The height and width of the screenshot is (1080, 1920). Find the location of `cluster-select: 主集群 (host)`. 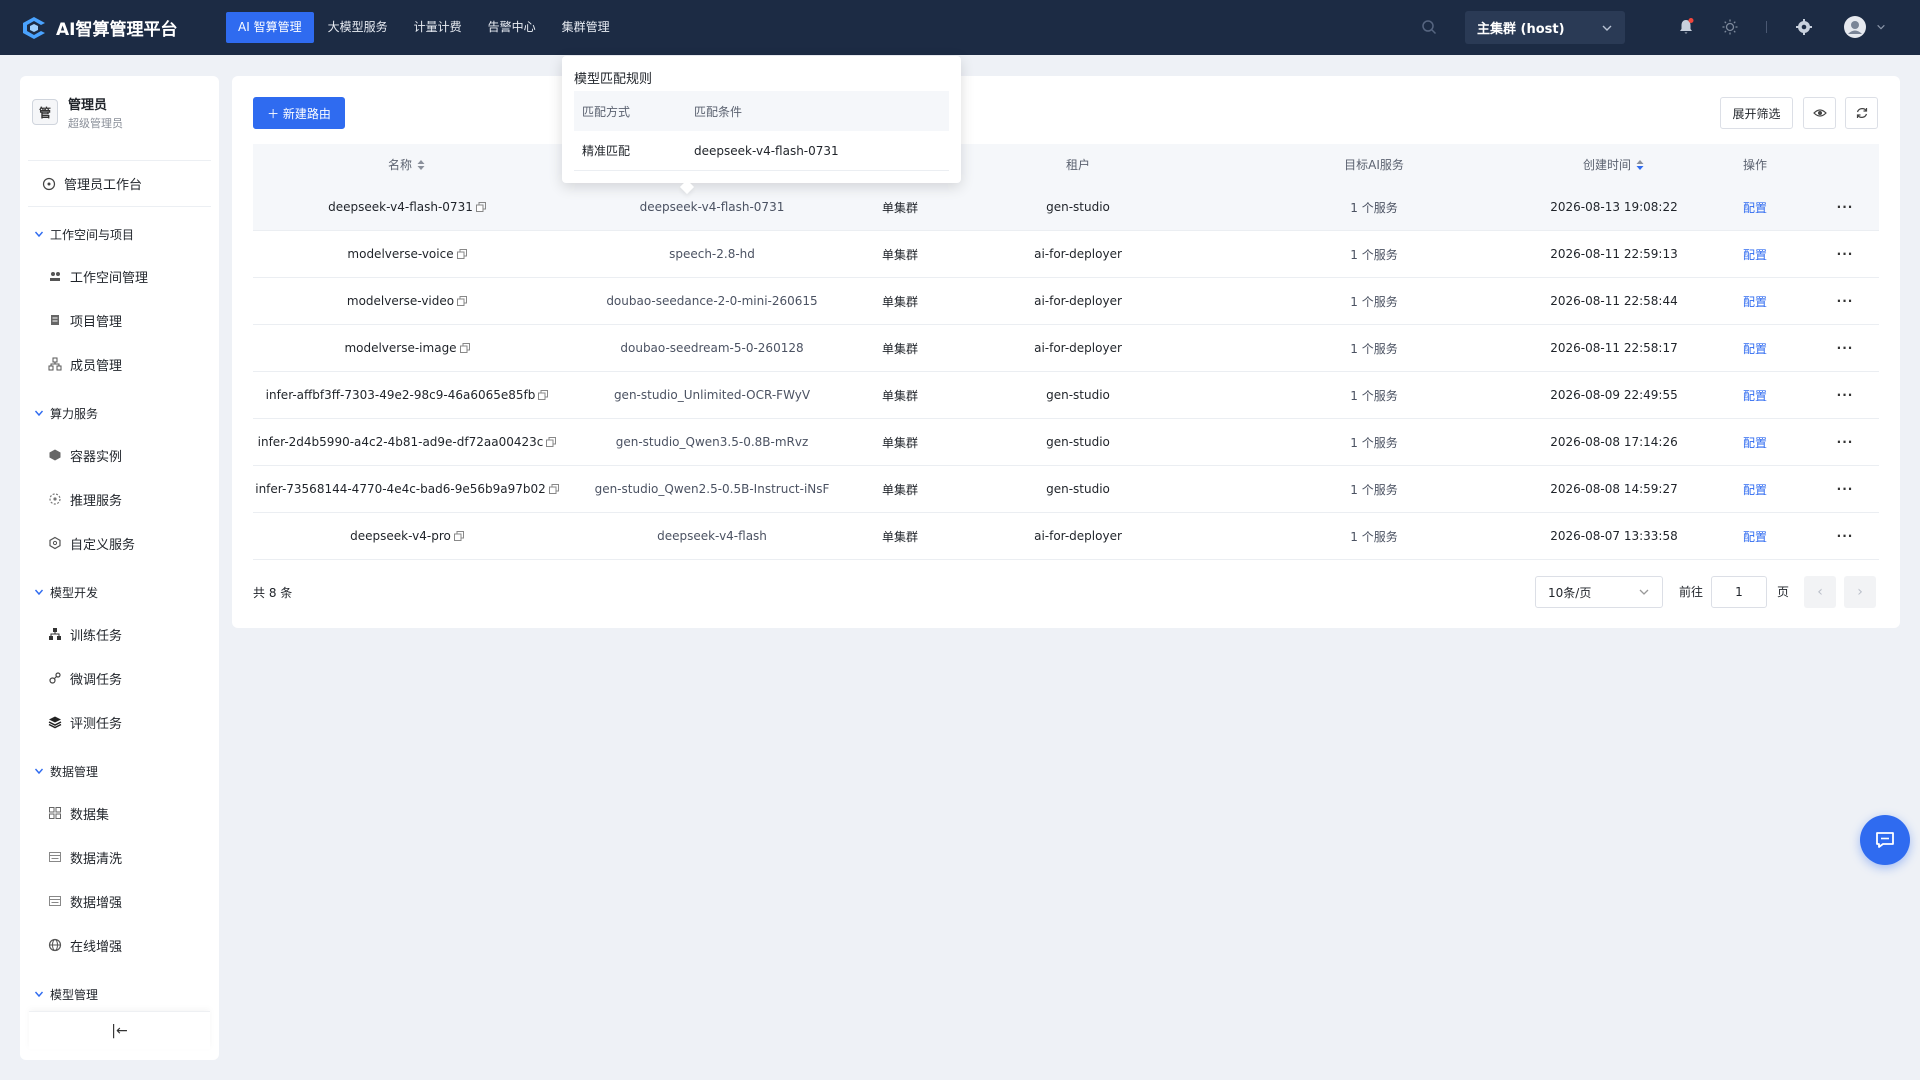

cluster-select: 主集群 (host) is located at coordinates (1545, 27).